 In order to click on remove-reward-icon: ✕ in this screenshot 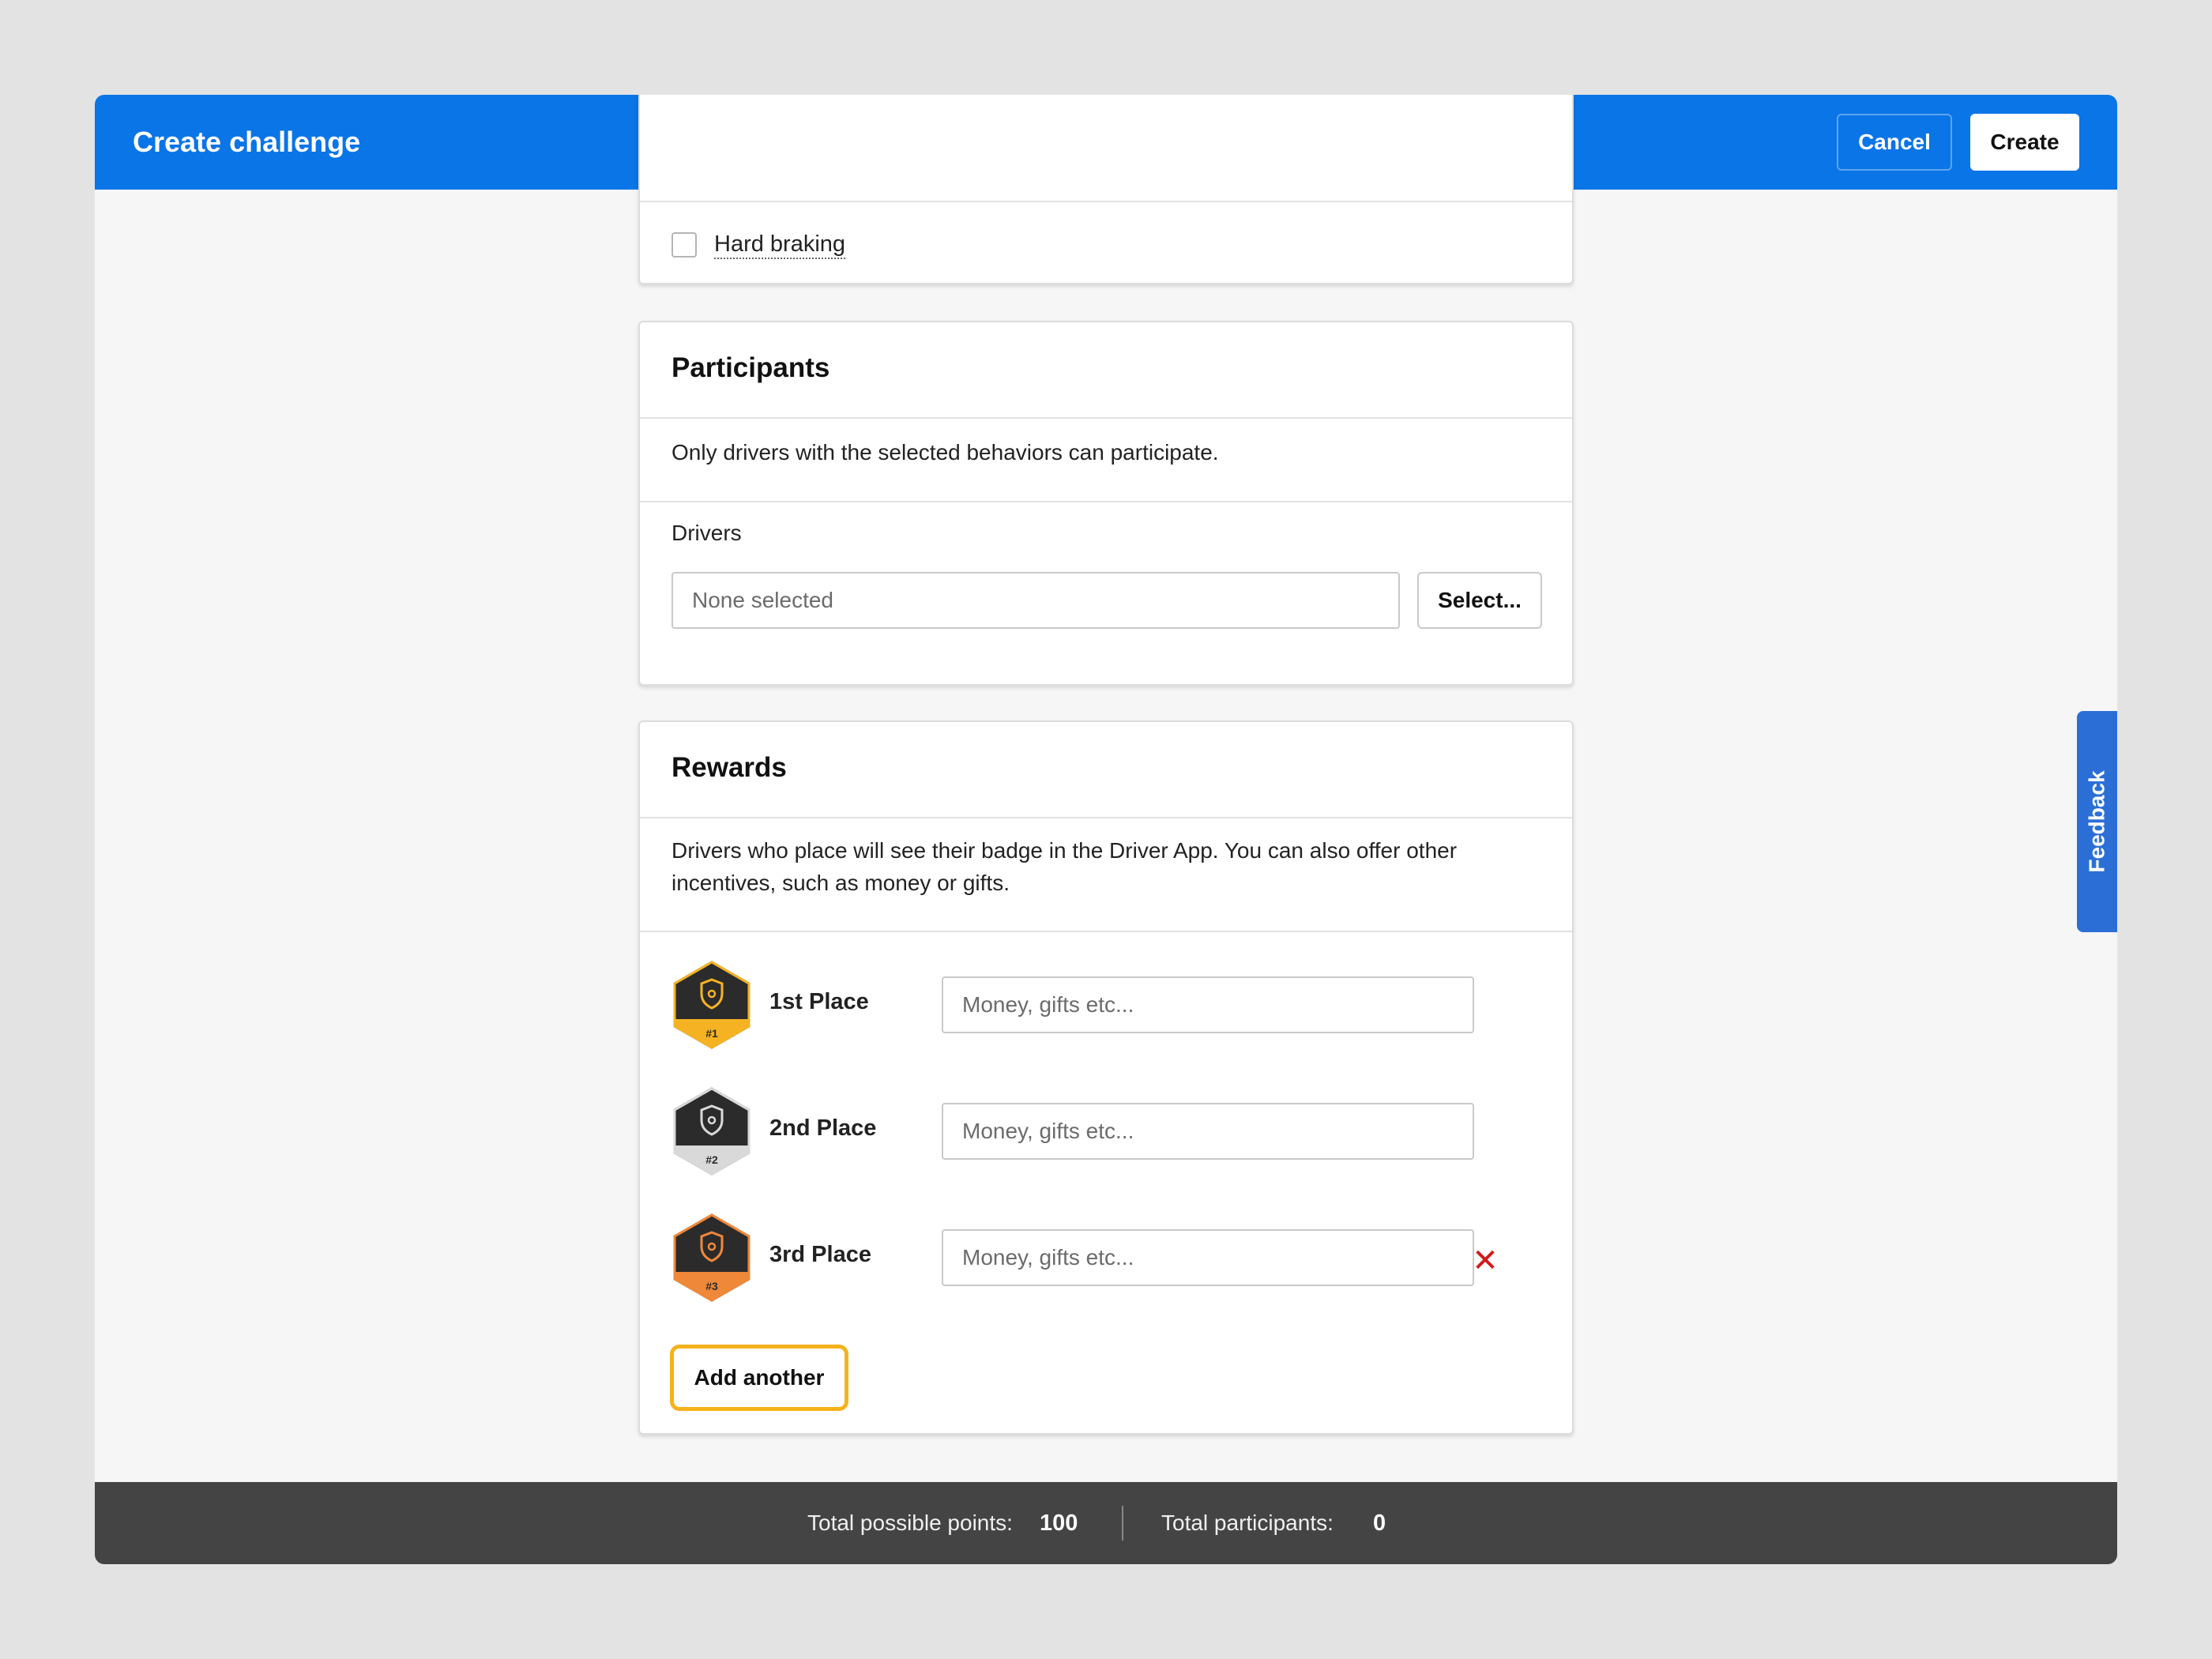, I will do `click(1485, 1261)`.